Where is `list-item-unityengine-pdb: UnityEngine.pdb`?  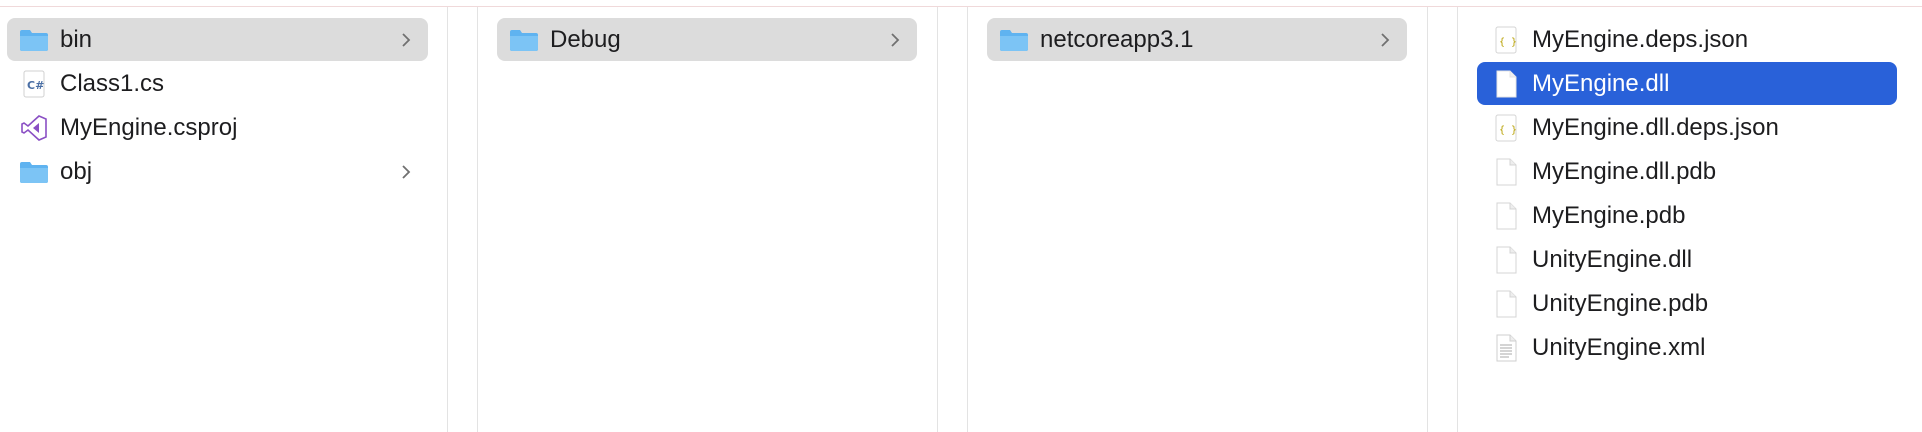
list-item-unityengine-pdb: UnityEngine.pdb is located at coordinates (1687, 303).